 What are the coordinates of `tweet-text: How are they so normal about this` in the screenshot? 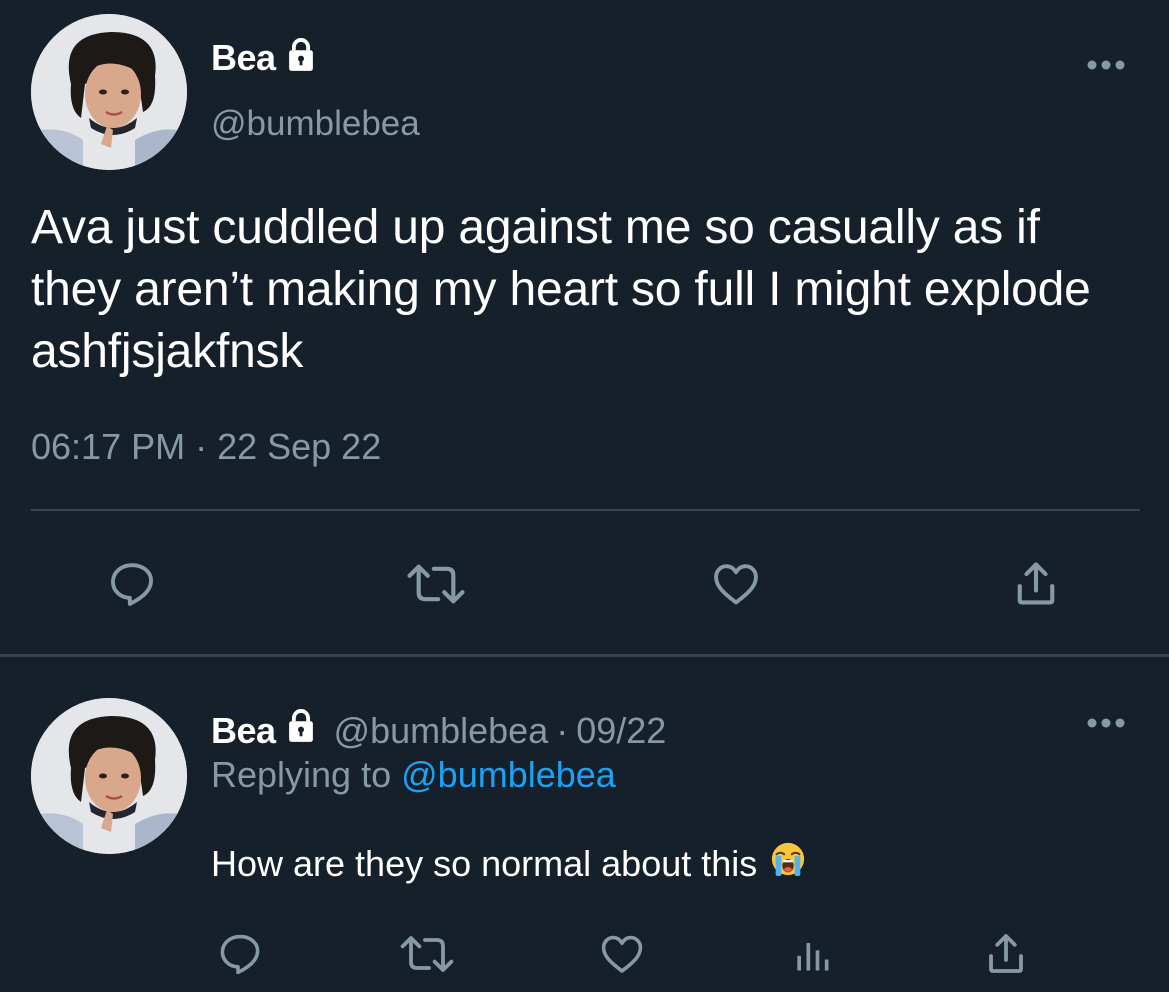 It's located at (509, 863).